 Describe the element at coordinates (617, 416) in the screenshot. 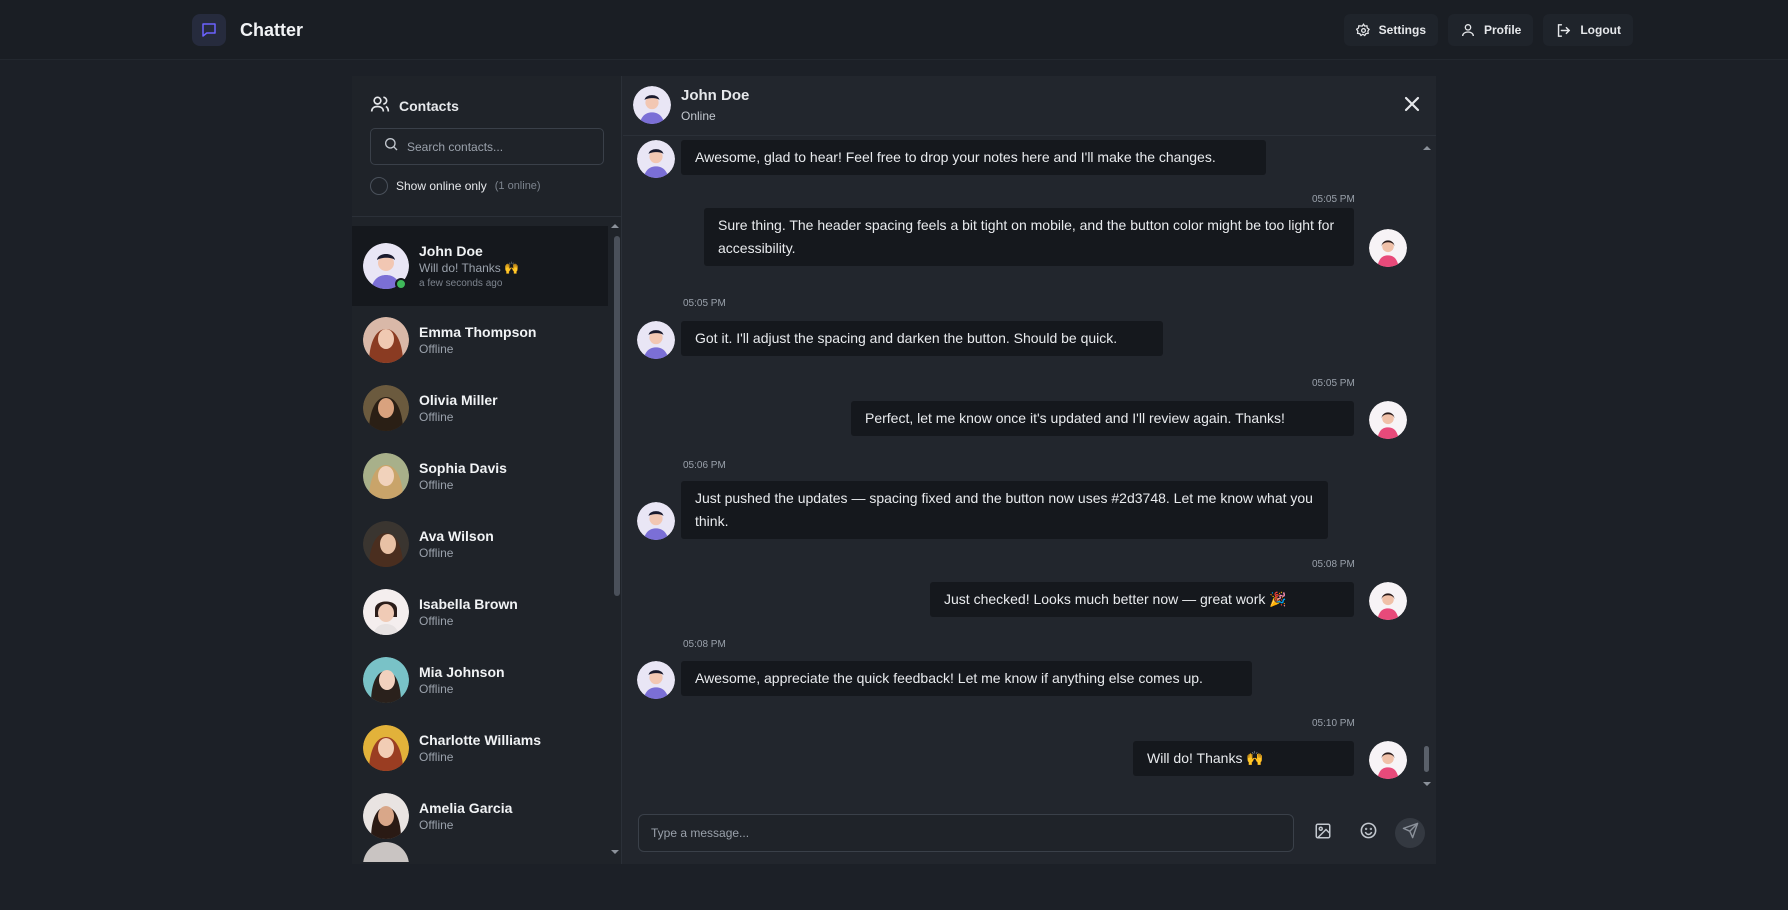

I see `contacts-scroll-thumb` at that location.